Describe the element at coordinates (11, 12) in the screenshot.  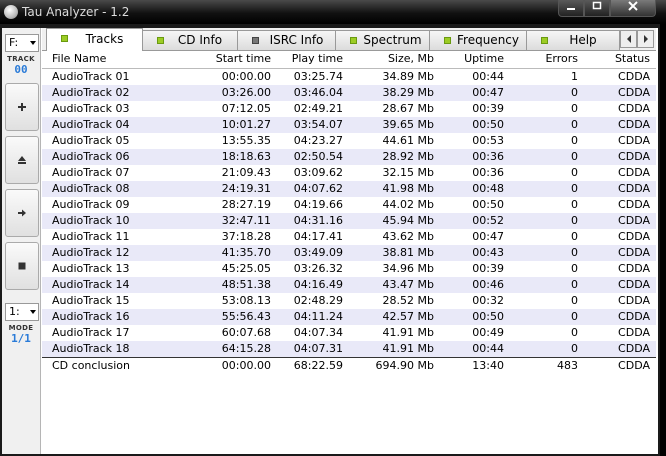
I see `app-icon` at that location.